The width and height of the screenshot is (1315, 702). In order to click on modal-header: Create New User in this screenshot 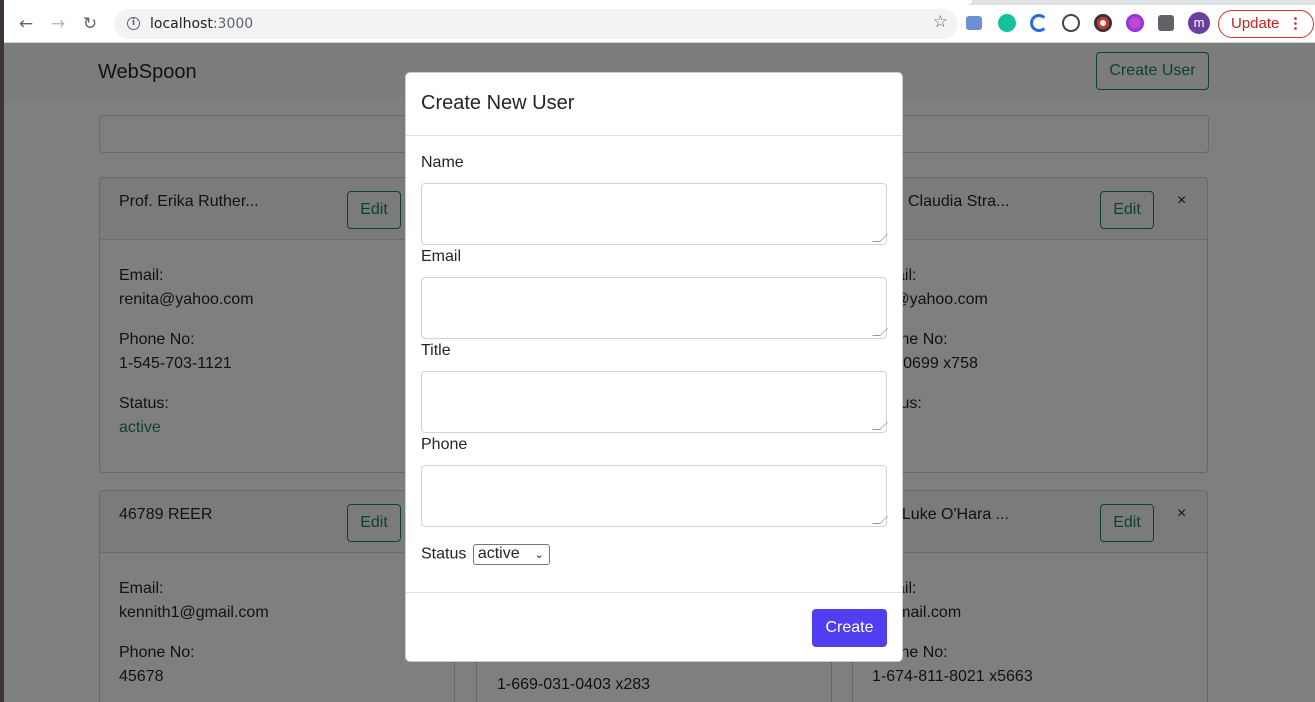, I will do `click(654, 104)`.